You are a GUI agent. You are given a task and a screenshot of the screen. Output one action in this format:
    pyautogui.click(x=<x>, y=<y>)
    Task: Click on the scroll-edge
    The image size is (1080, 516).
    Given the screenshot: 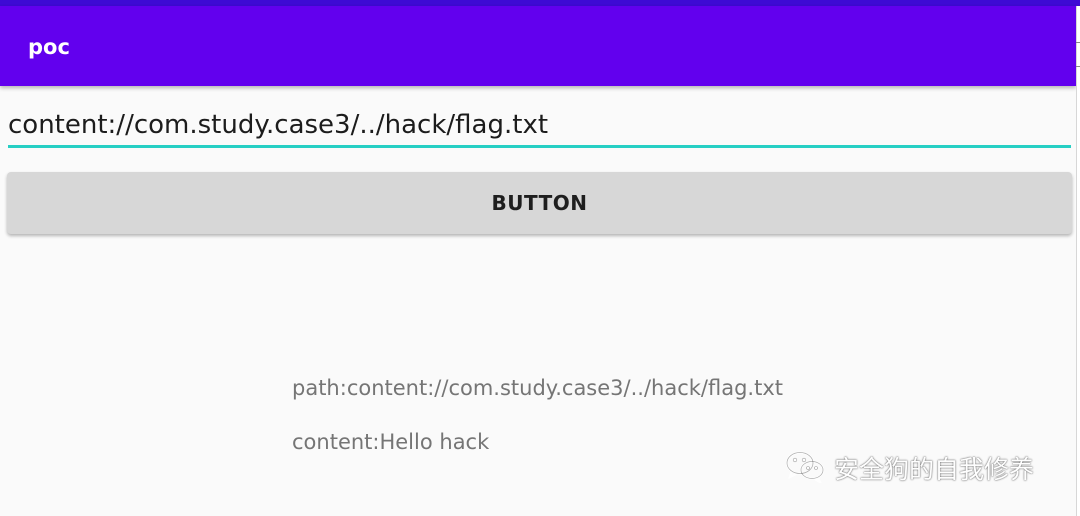 What is the action you would take?
    pyautogui.click(x=1078, y=261)
    